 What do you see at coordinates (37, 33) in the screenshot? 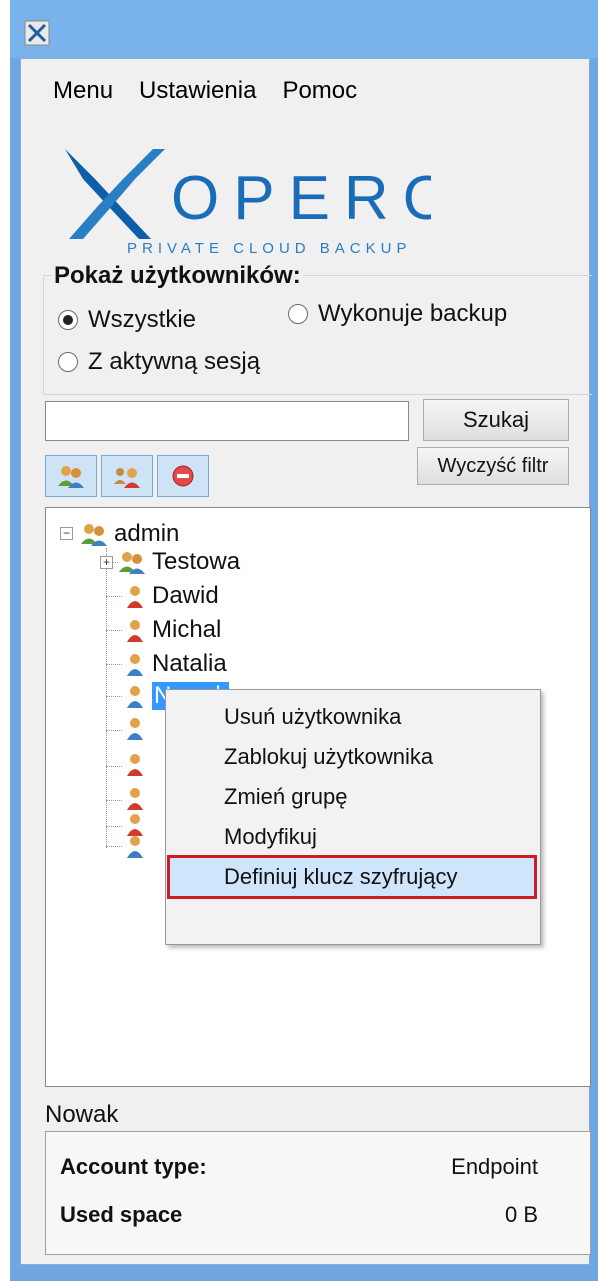
I see `app-icon` at bounding box center [37, 33].